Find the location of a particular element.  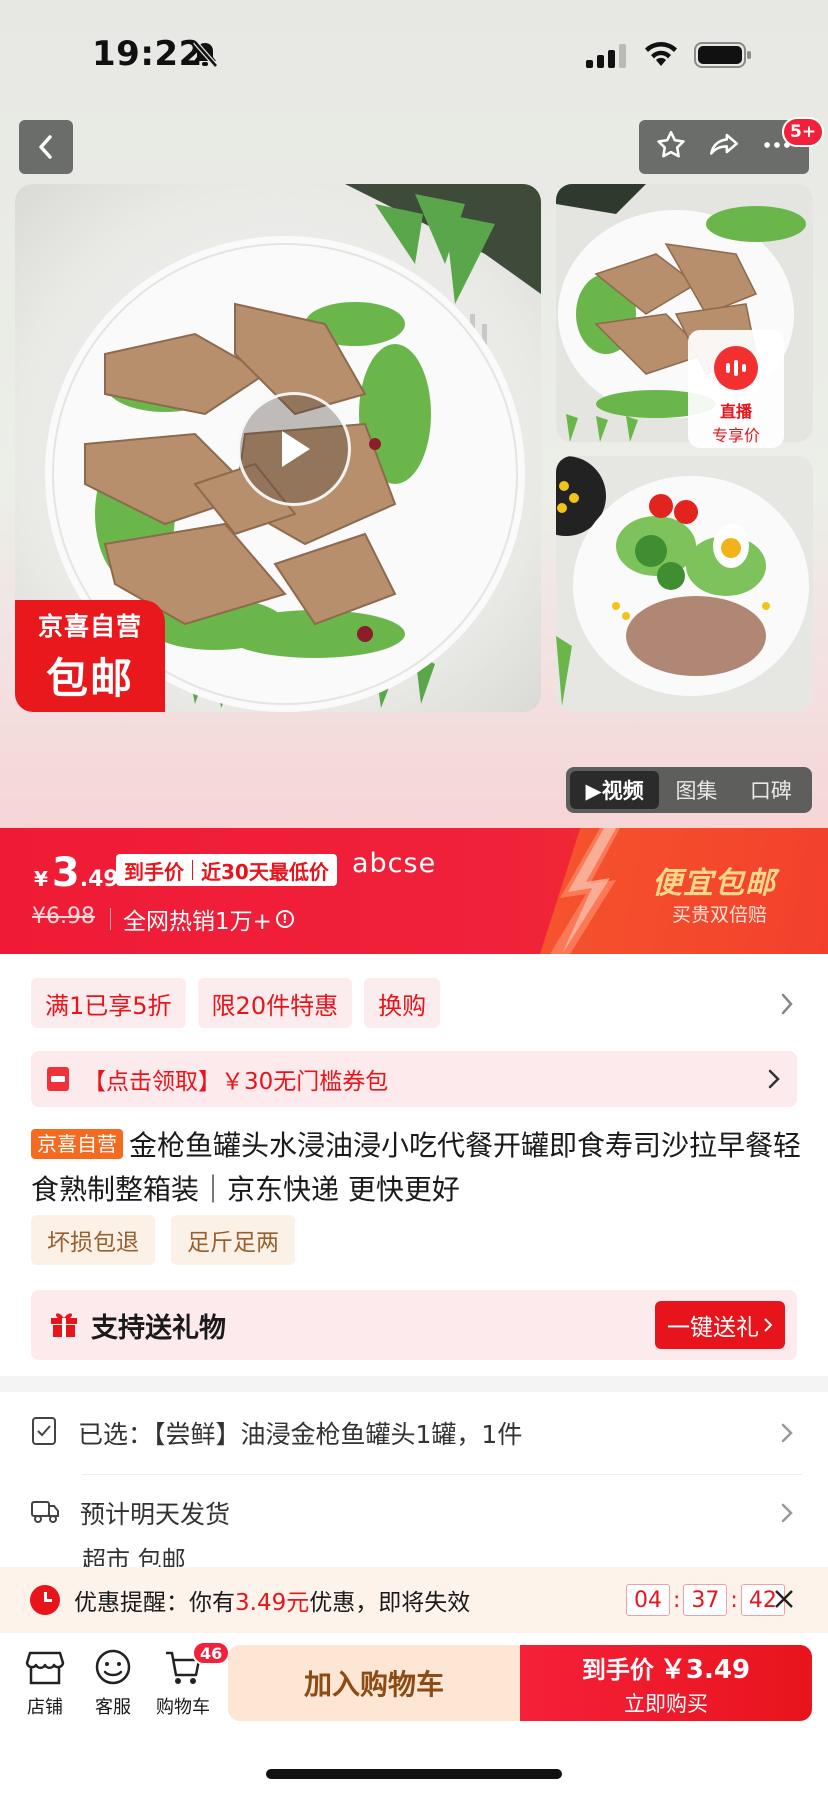

coupon-bar: 【点击领取】￥30无门槛券包 is located at coordinates (414, 1079).